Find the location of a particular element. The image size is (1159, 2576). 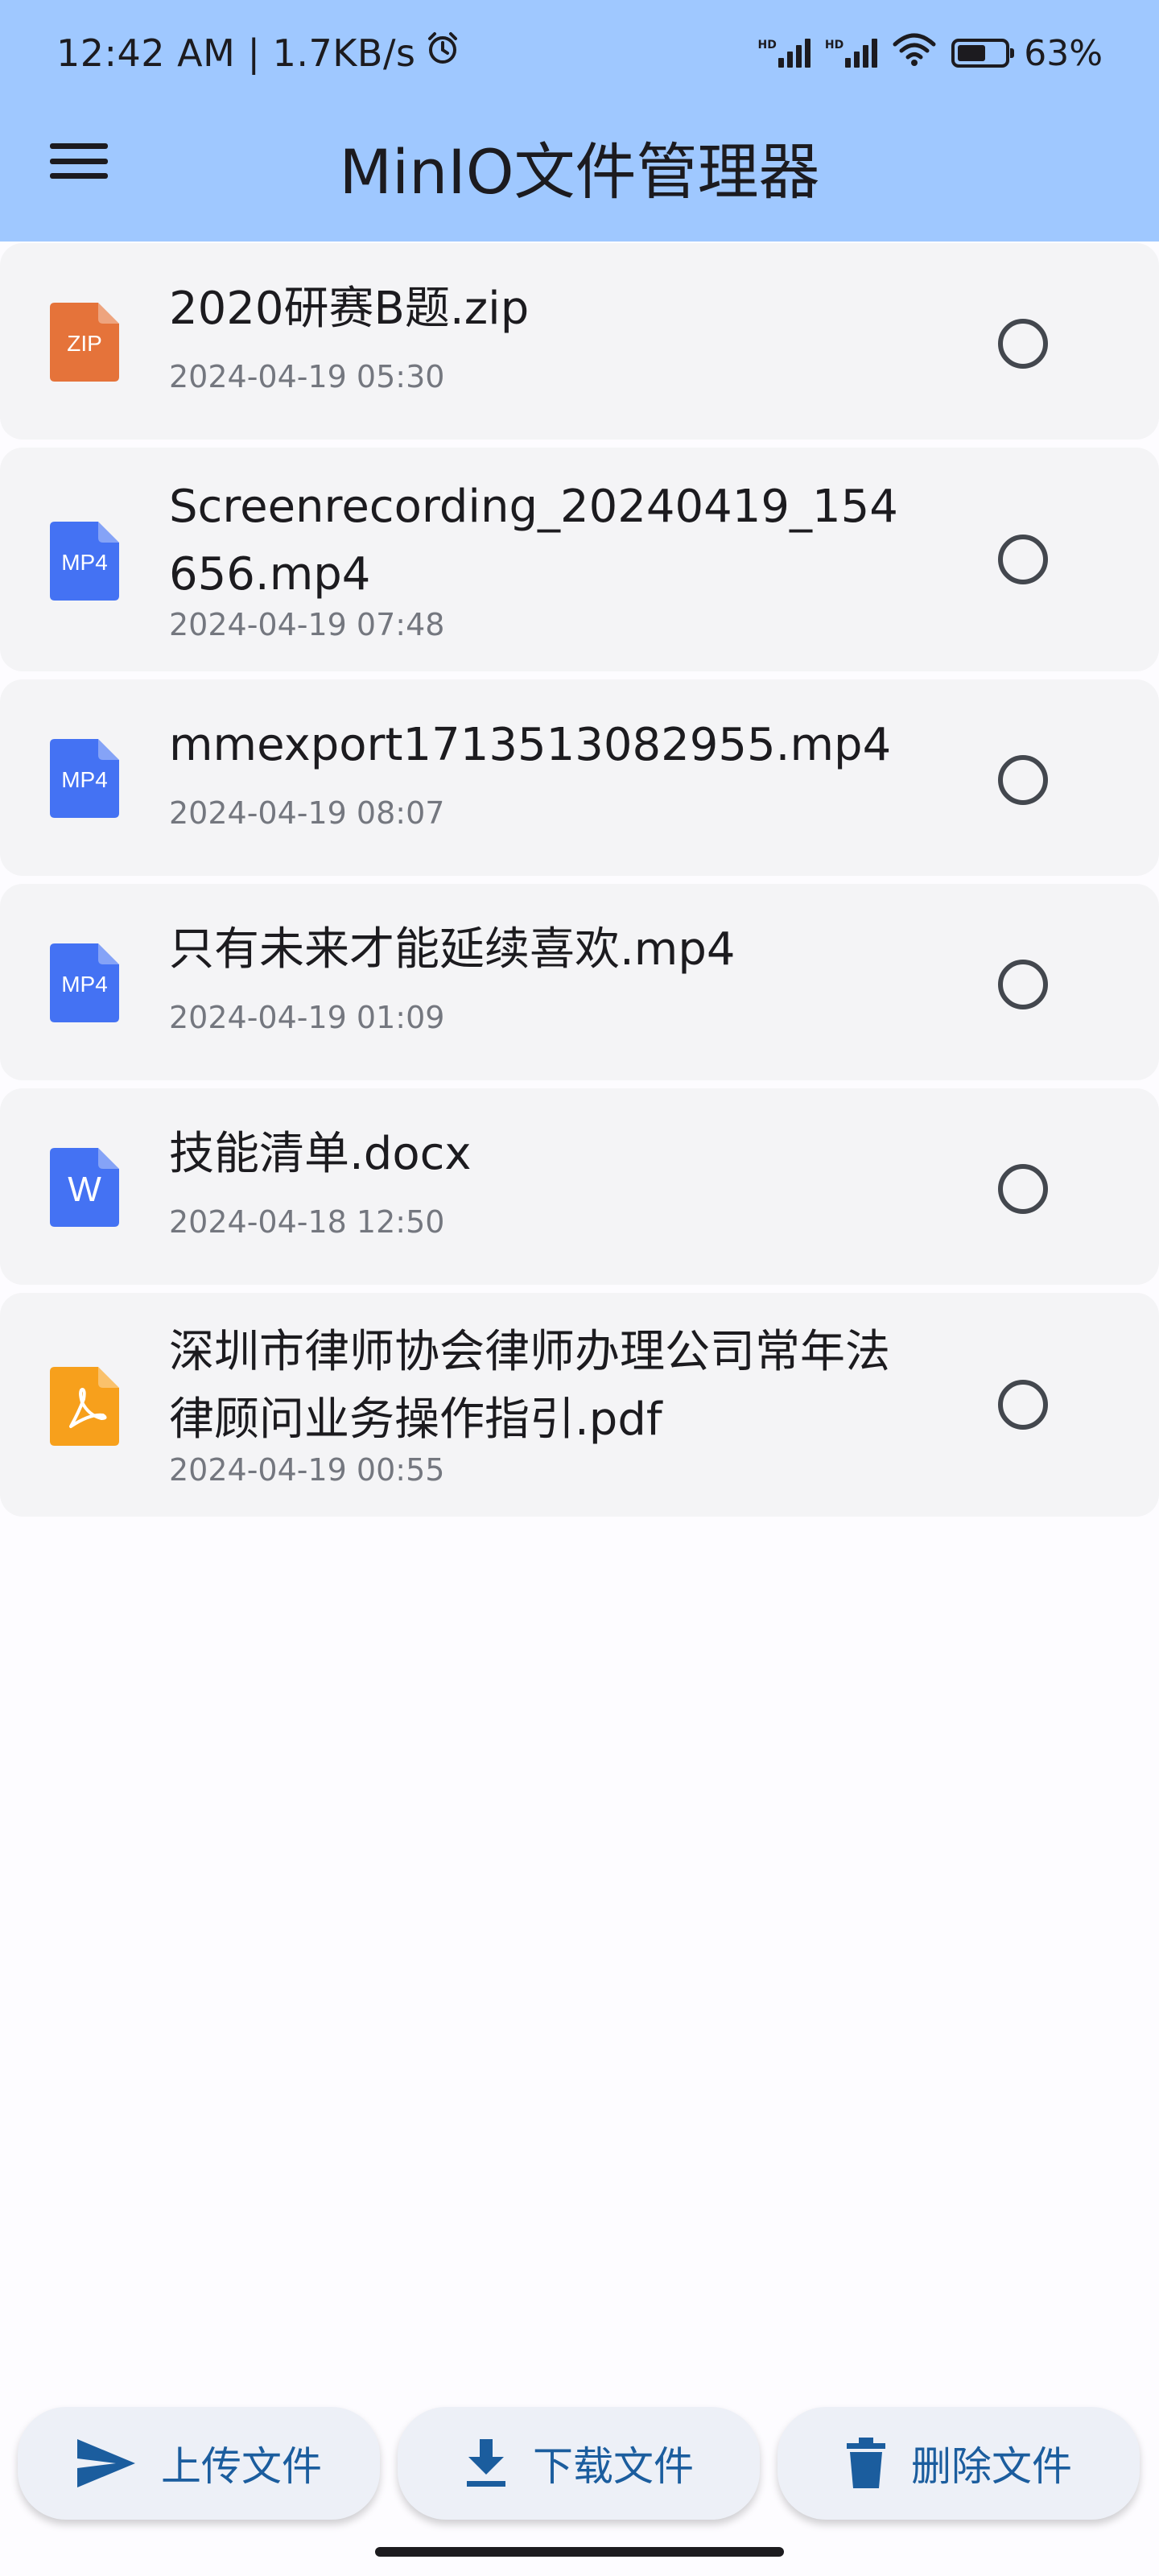

delete-button: 删除文件 is located at coordinates (959, 2463).